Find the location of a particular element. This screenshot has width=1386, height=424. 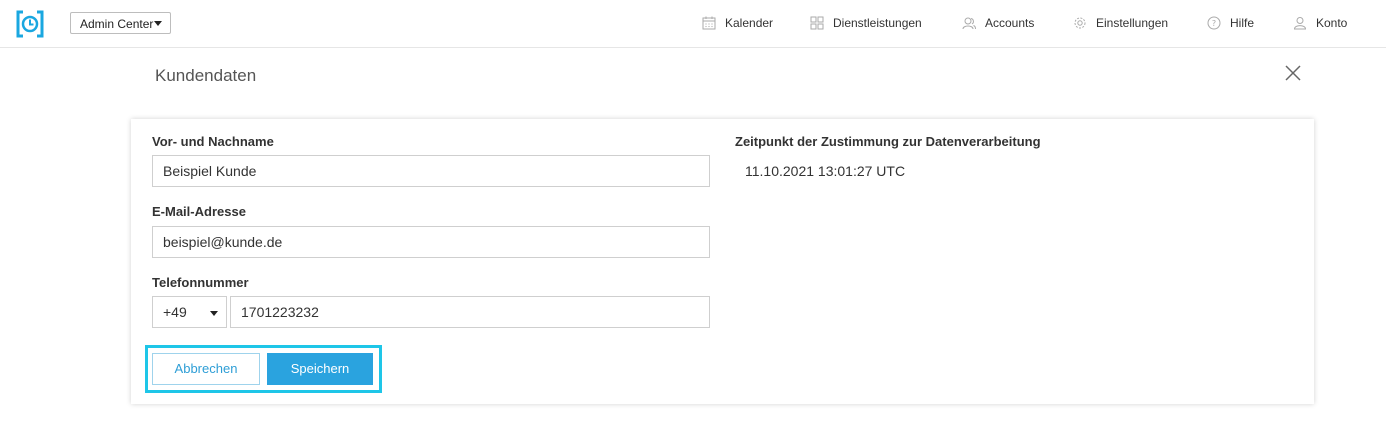

nav-dienstleistungen-label: Dienstleistungen is located at coordinates (877, 23).